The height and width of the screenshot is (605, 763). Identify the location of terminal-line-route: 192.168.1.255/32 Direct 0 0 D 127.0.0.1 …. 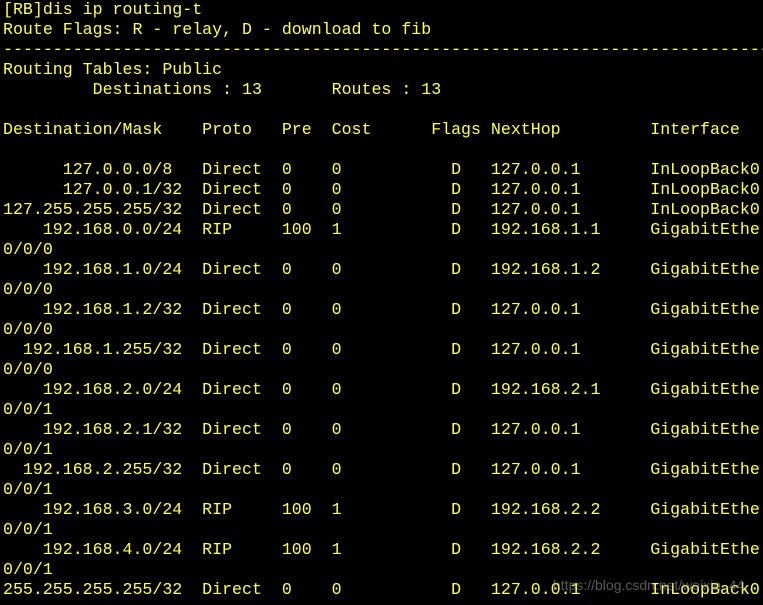
(381, 349).